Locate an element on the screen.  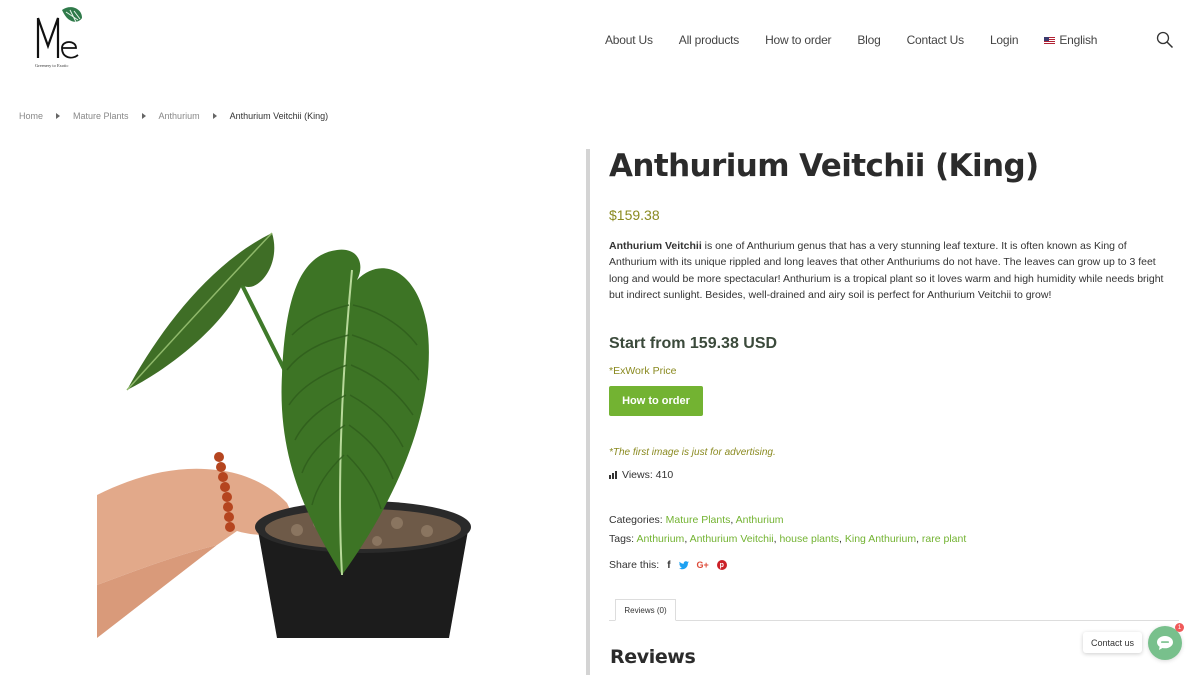
categories: Categories: Mature Plants, Anthurium is located at coordinates (696, 520).